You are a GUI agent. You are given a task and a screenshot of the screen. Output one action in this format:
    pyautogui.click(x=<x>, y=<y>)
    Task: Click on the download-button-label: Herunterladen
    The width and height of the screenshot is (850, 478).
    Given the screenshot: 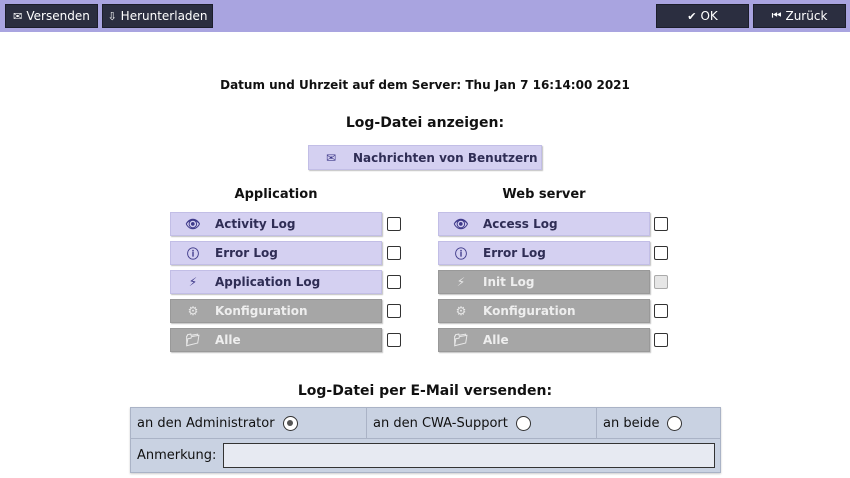 What is the action you would take?
    pyautogui.click(x=164, y=16)
    